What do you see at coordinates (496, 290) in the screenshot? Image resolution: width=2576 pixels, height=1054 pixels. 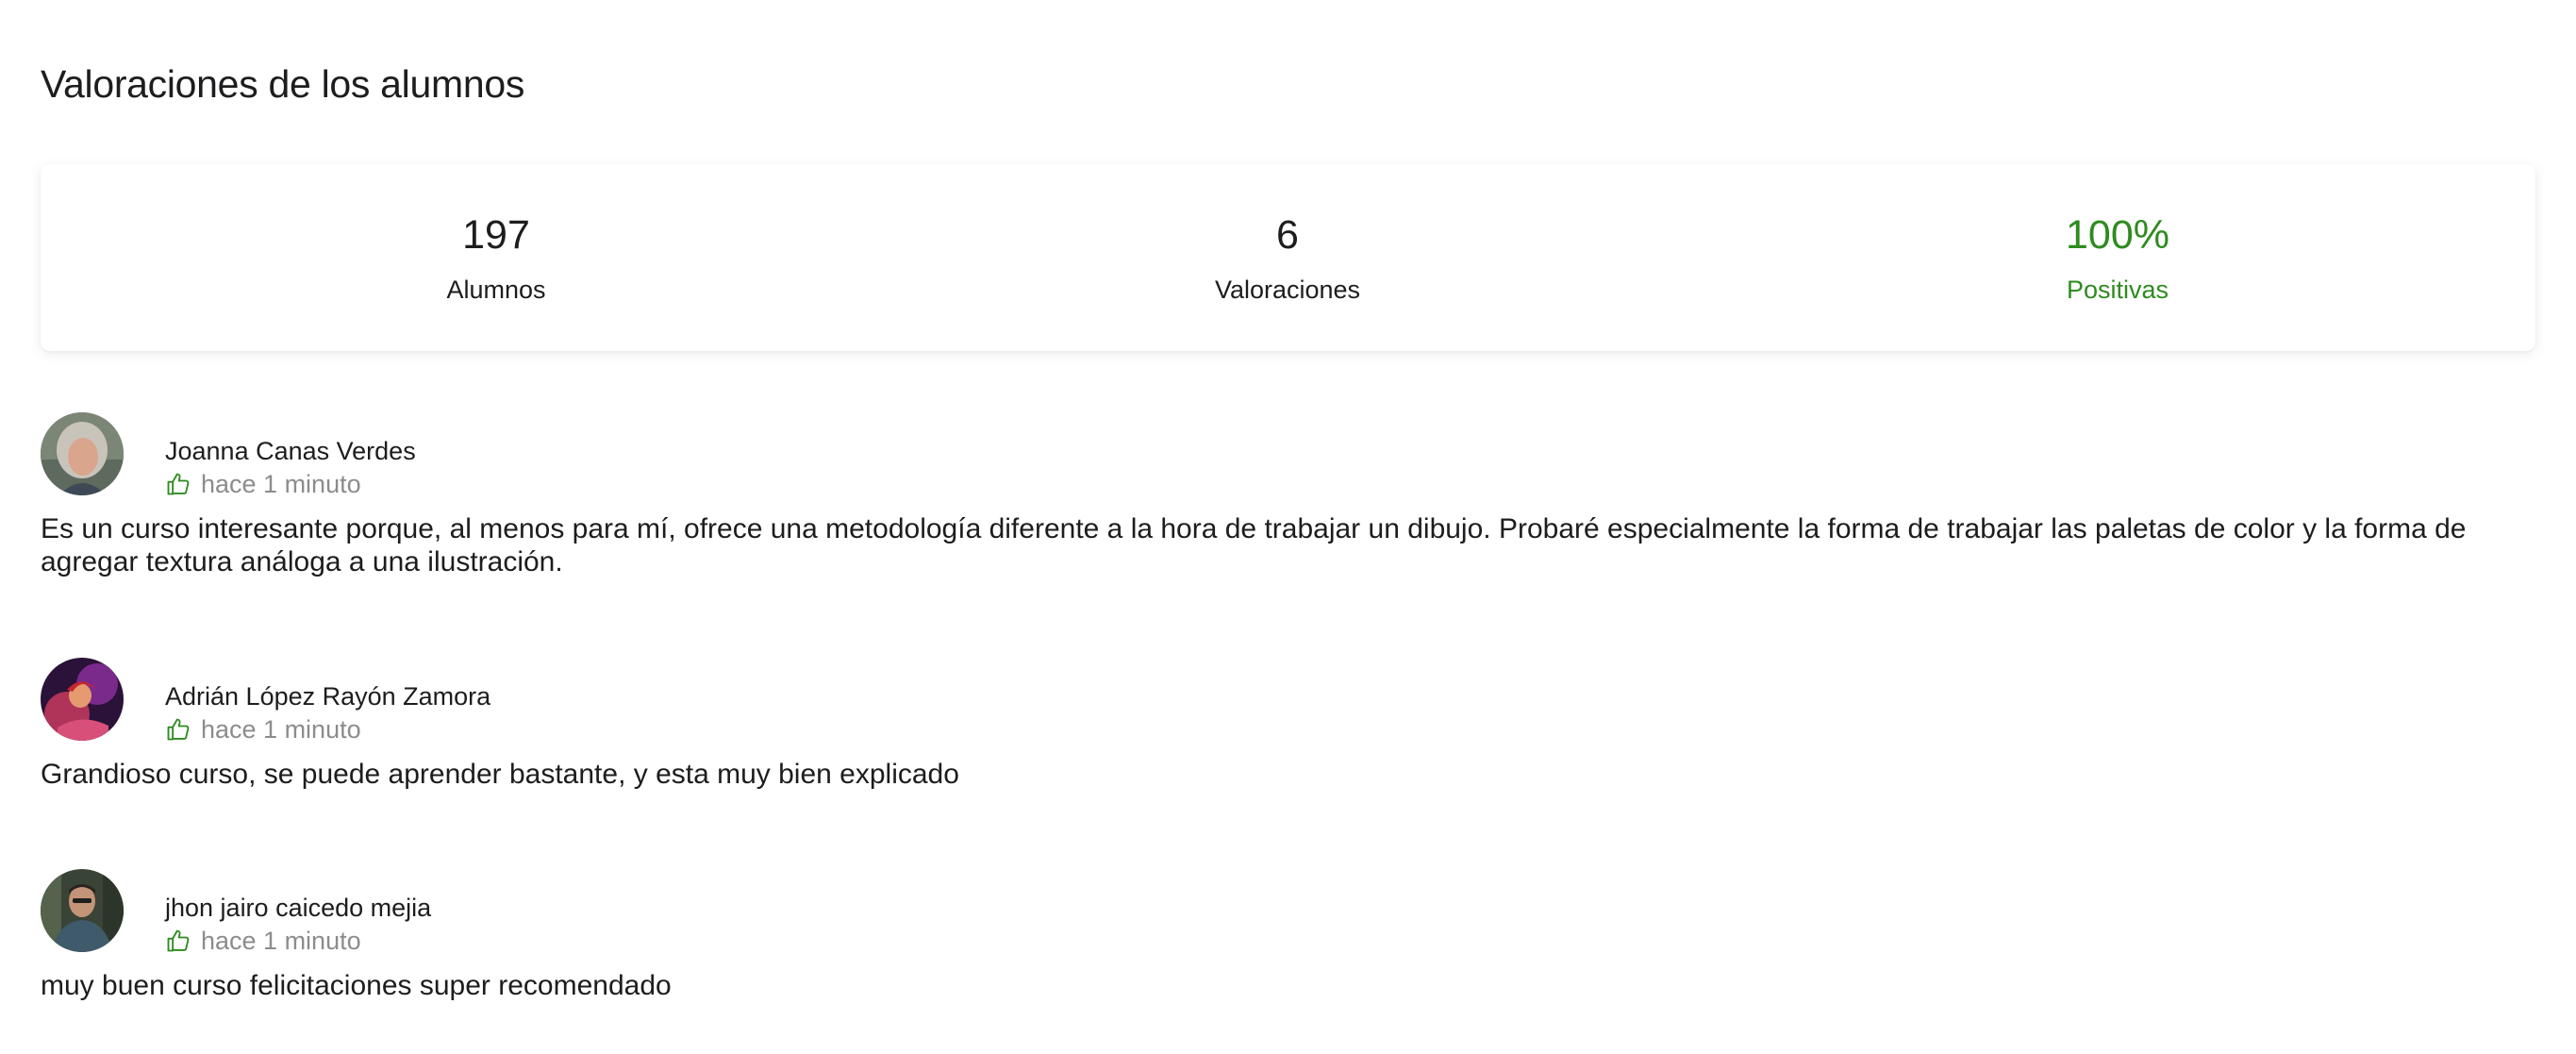 I see `students-label: Alumnos` at bounding box center [496, 290].